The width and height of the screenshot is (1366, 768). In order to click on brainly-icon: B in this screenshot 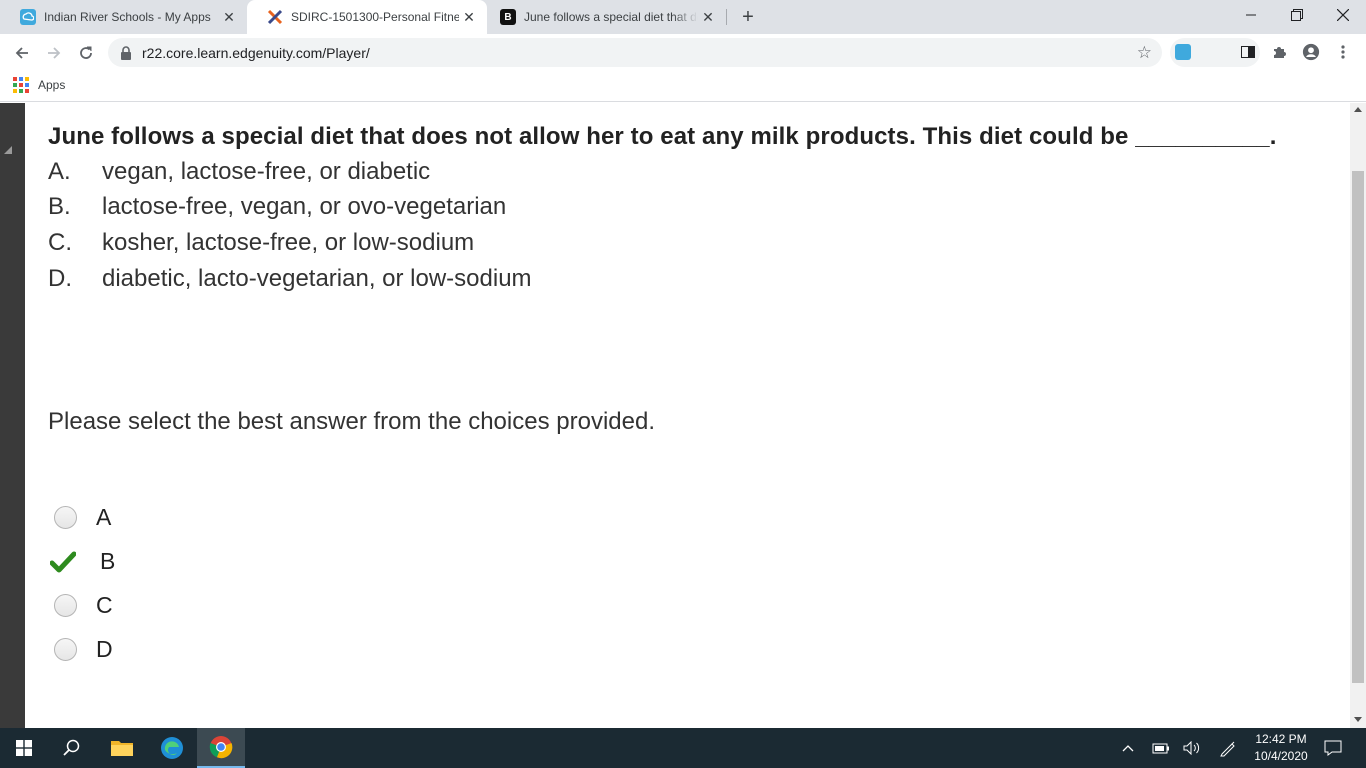, I will do `click(508, 17)`.